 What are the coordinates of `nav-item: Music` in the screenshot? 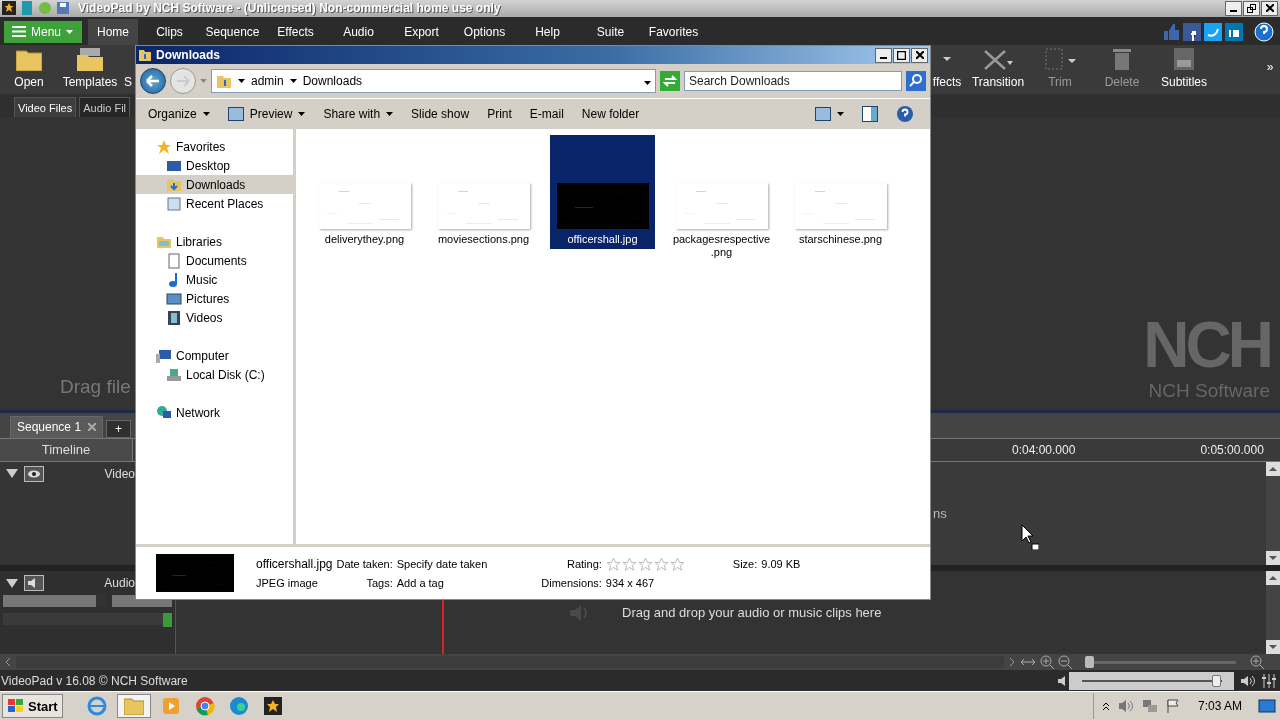 It's located at (214, 279).